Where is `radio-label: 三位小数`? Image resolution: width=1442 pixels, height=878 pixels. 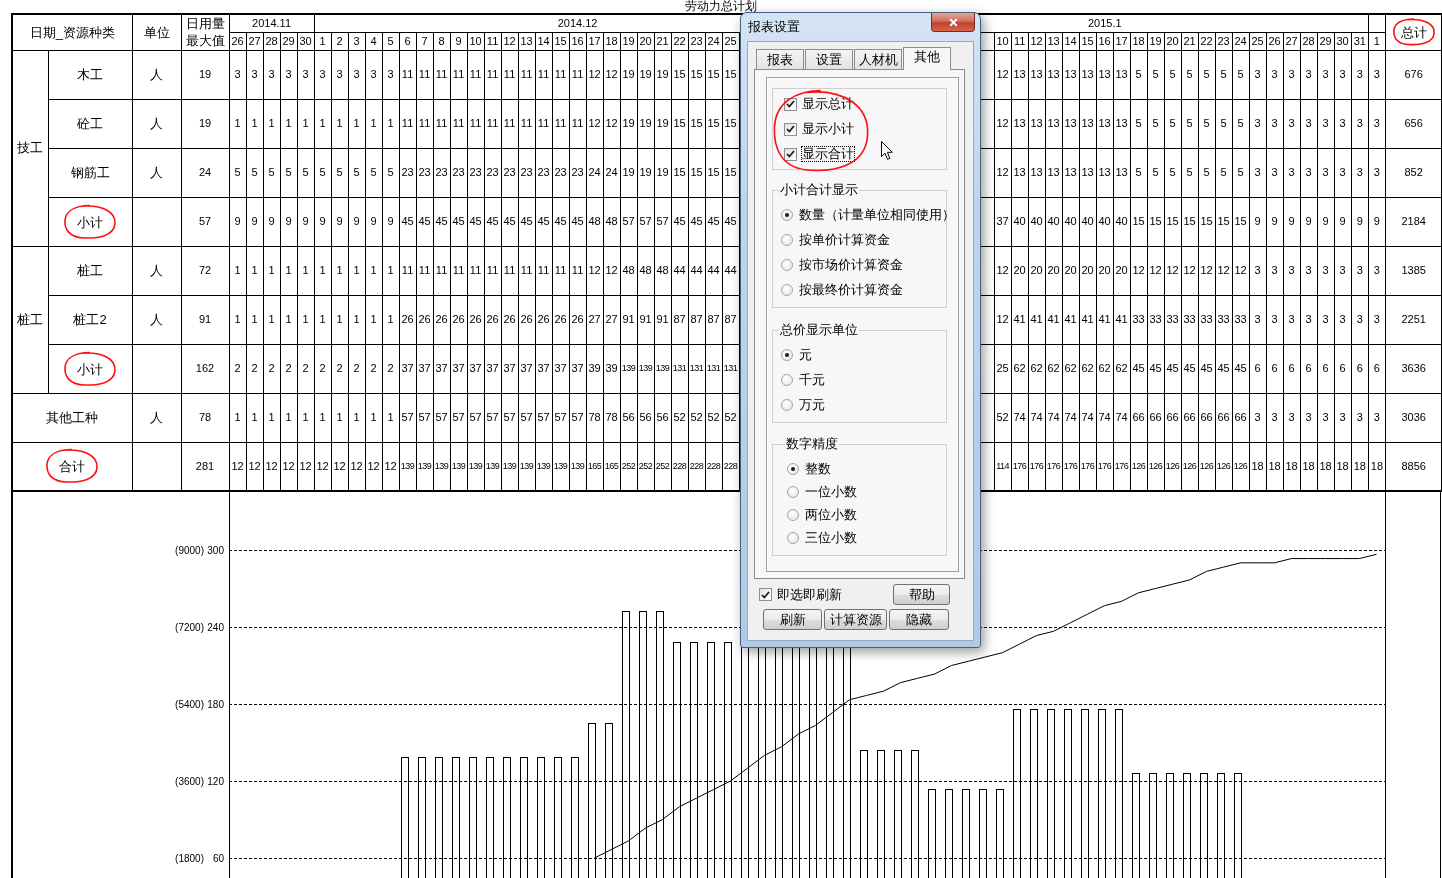
radio-label: 三位小数 is located at coordinates (831, 538).